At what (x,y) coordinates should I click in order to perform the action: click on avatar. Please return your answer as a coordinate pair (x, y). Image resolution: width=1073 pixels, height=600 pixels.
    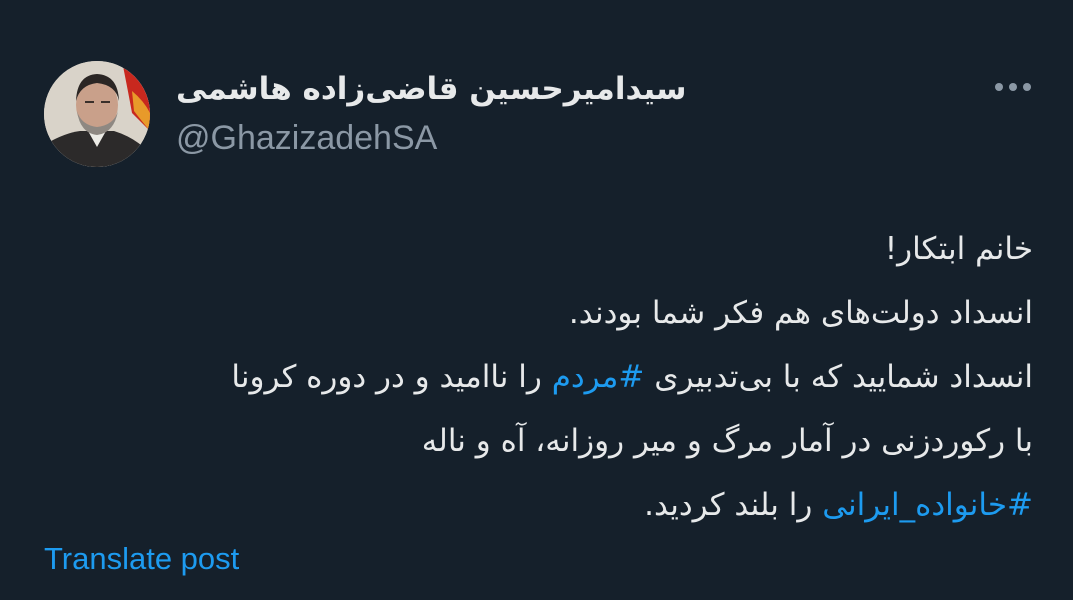
    Looking at the image, I should click on (97, 114).